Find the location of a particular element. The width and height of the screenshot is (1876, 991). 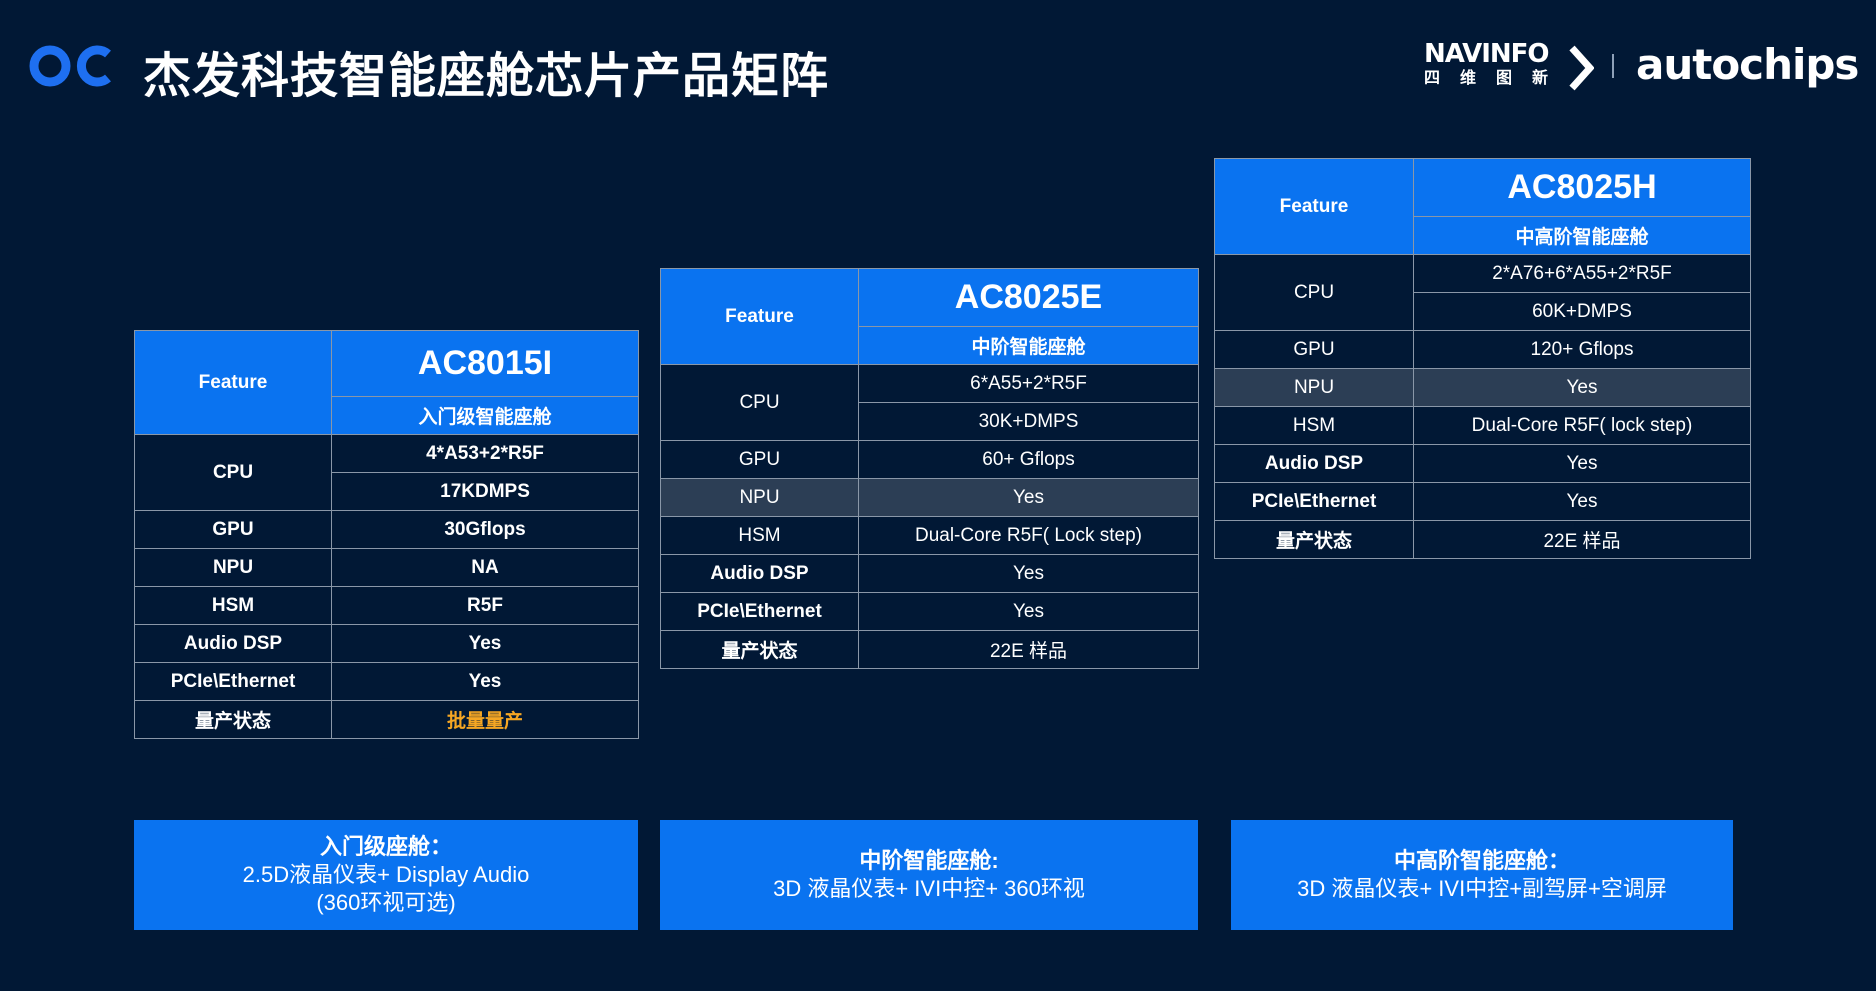

scenario-line: (360环视可选) is located at coordinates (386, 902).